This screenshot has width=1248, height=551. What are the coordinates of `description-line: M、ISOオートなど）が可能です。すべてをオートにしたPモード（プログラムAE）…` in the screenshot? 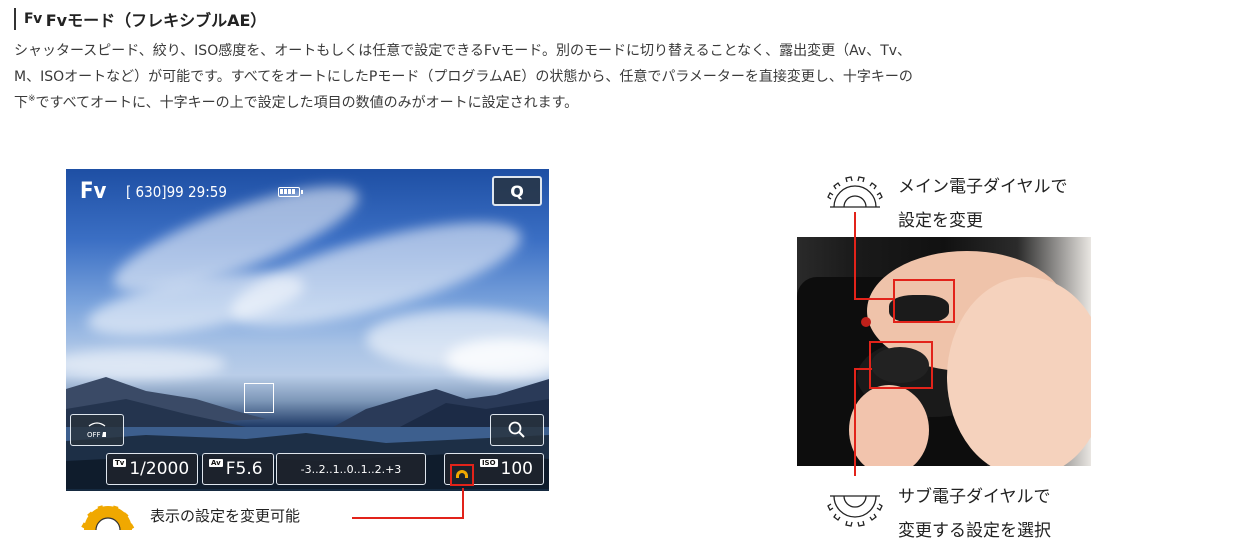 It's located at (463, 77).